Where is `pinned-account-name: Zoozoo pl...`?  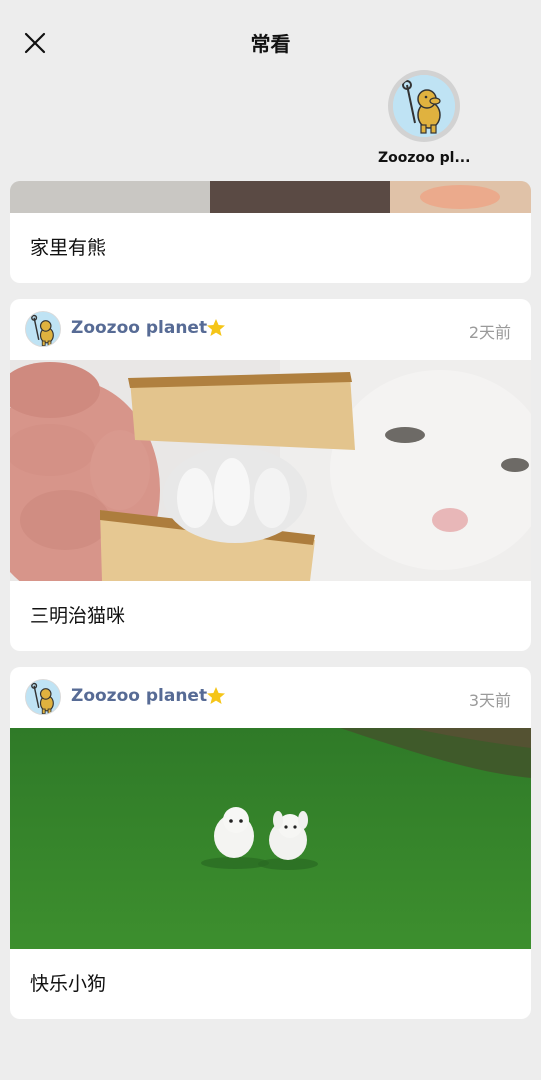
pinned-account-name: Zoozoo pl... is located at coordinates (424, 158).